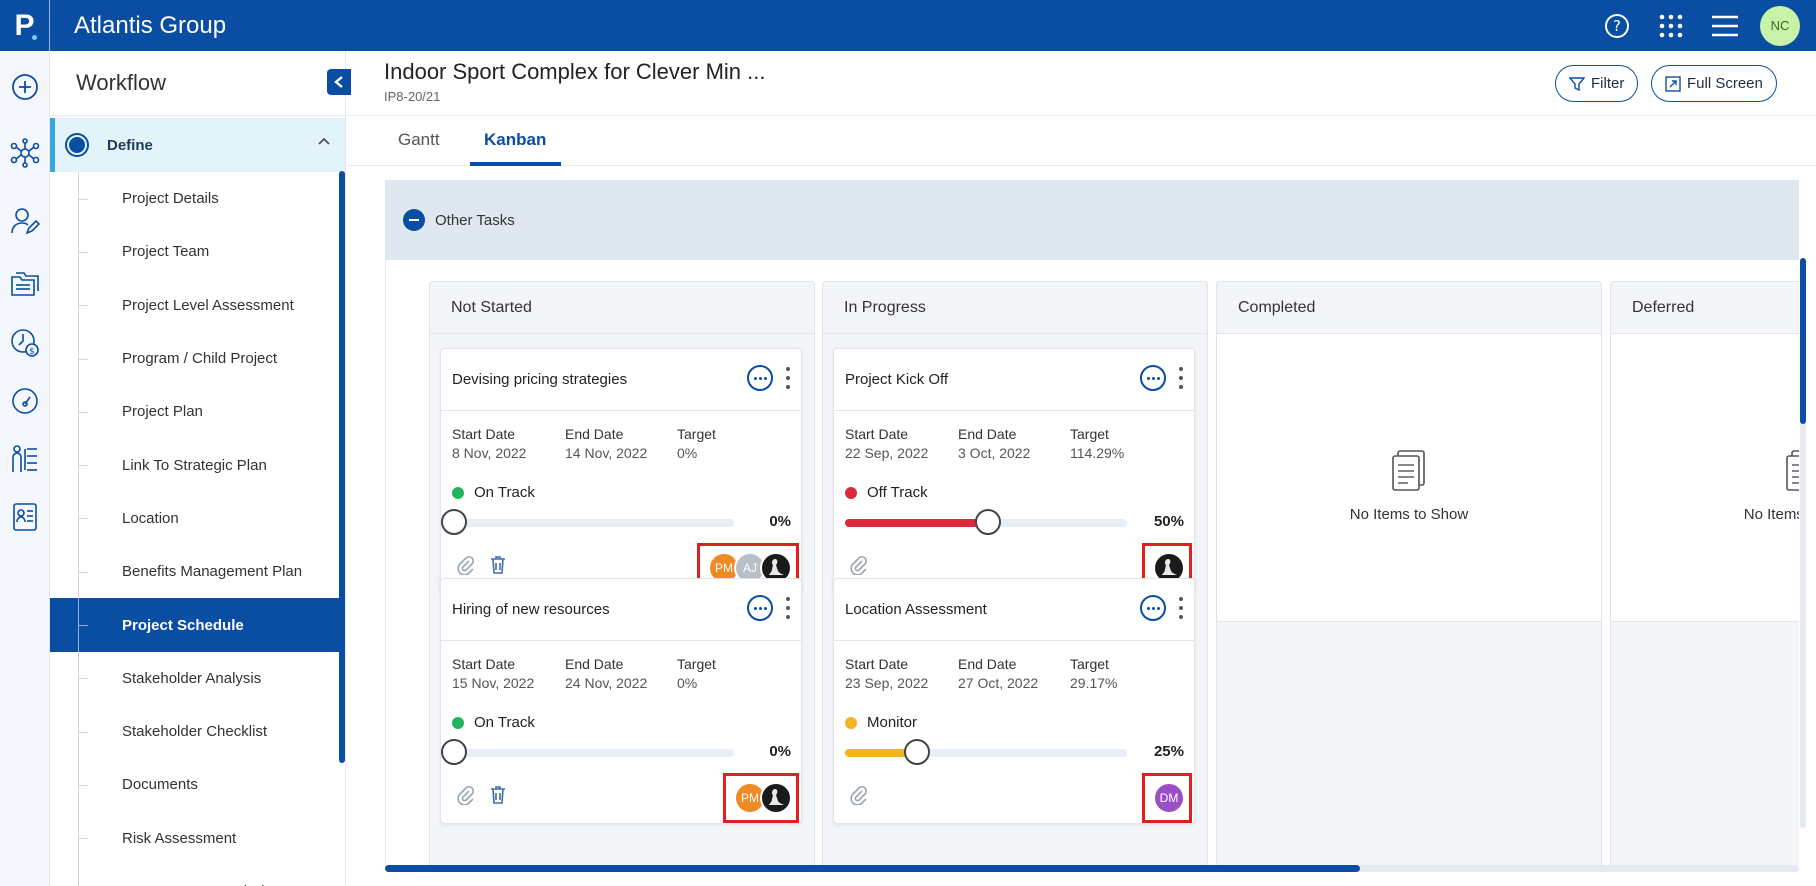 The height and width of the screenshot is (886, 1816). I want to click on chevron-up-icon, so click(324, 141).